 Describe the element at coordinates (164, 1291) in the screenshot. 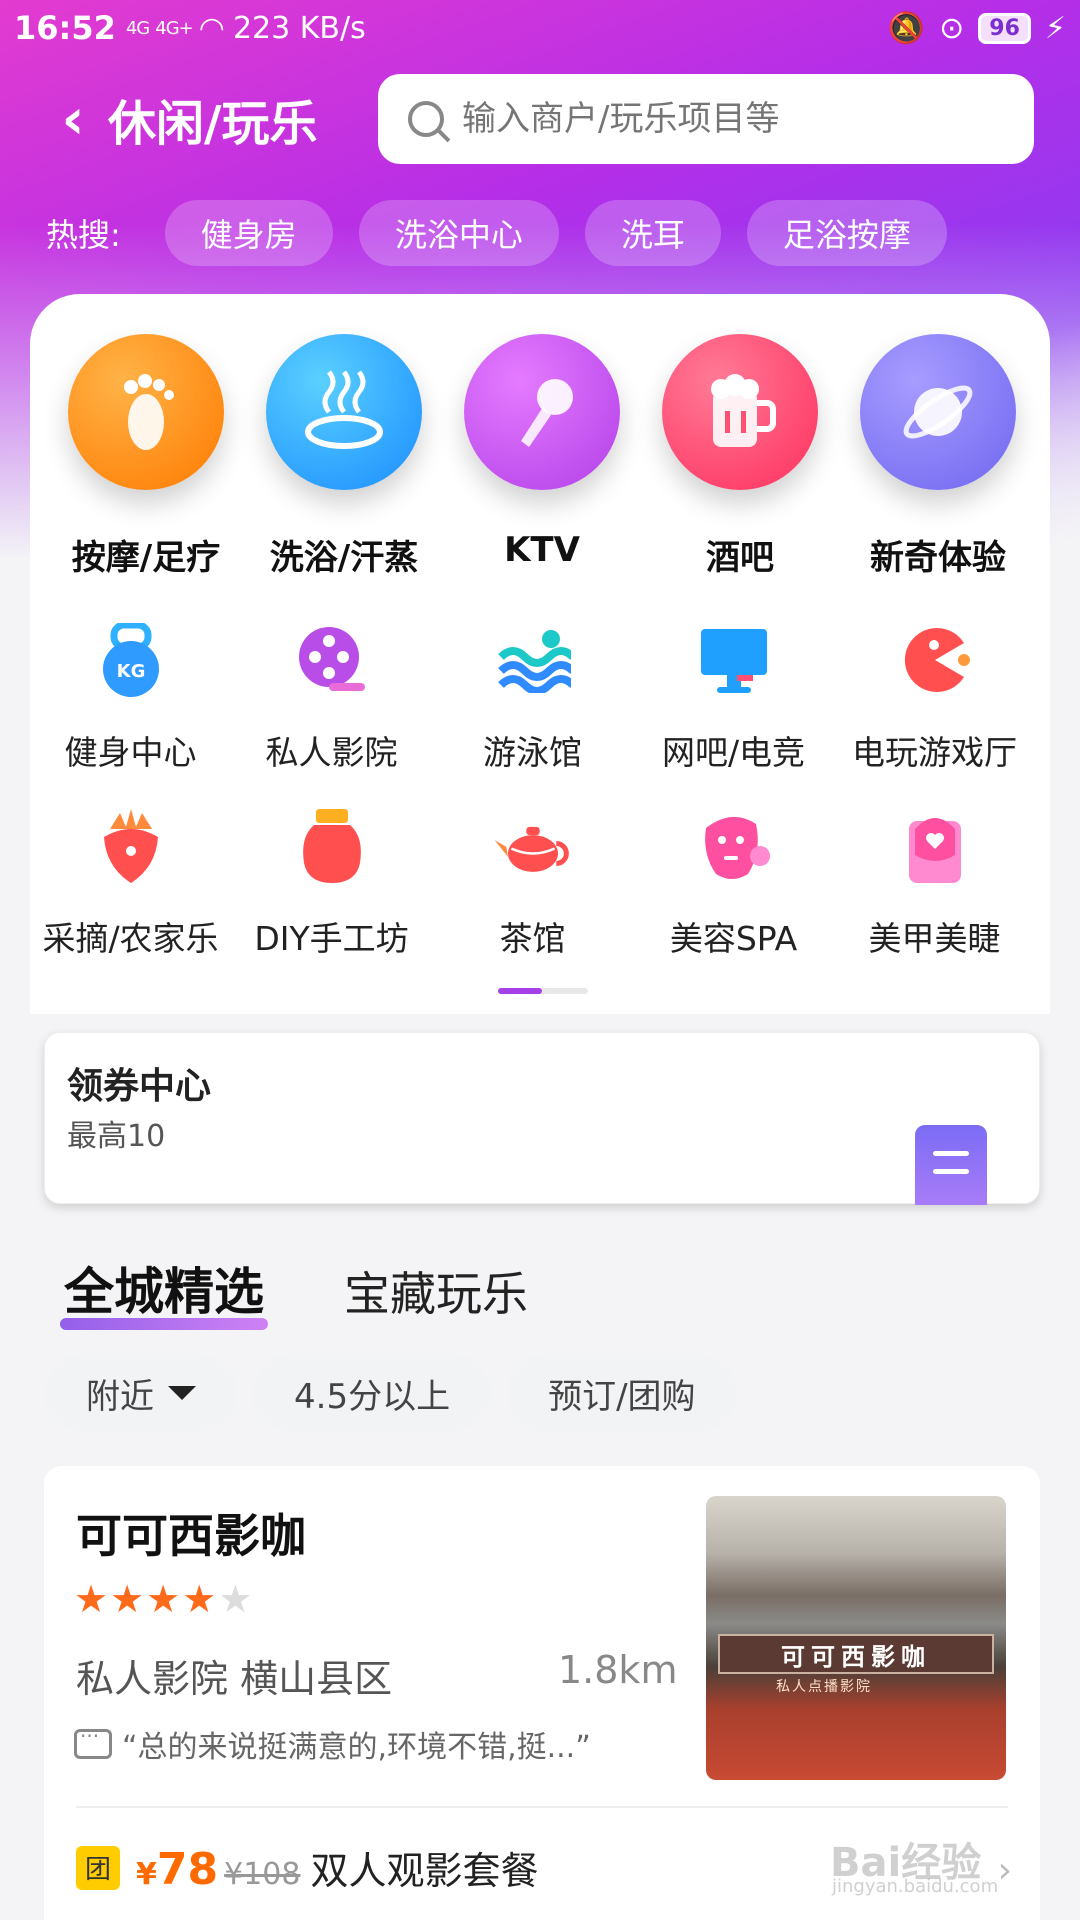

I see `tab-city-picks: 全城精选` at that location.